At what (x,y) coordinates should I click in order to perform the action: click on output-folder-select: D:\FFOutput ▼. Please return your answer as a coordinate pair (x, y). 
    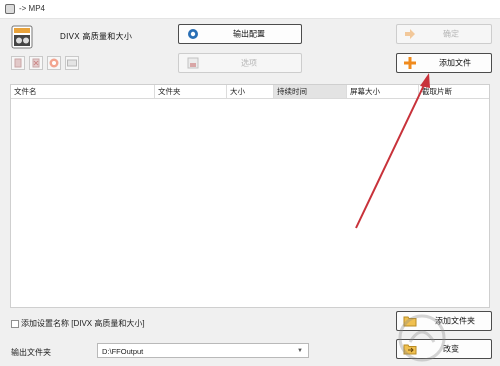
    Looking at the image, I should click on (203, 350).